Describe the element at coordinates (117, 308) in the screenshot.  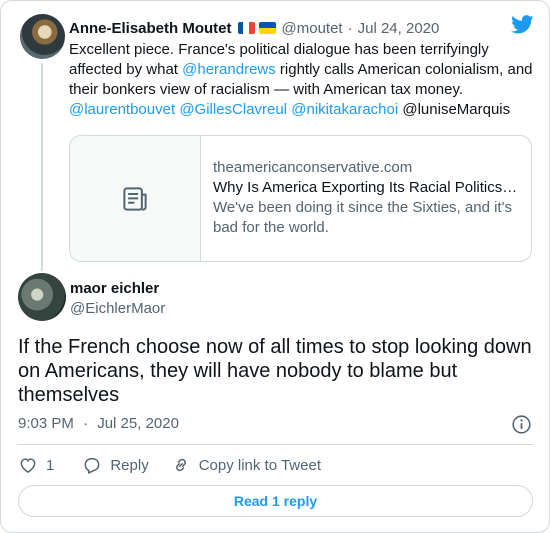
I see `main-author-handle: @EichlerMaor` at that location.